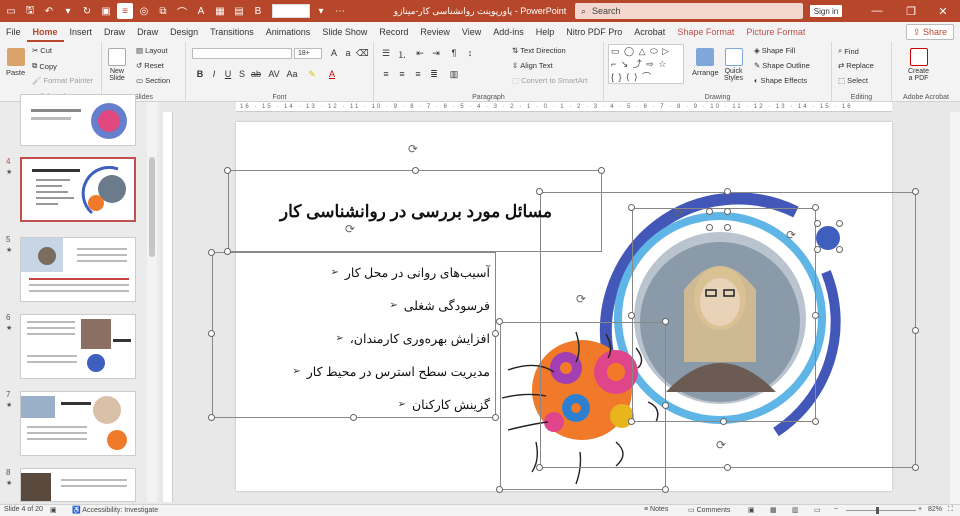 The width and height of the screenshot is (960, 516). I want to click on section-button: ▭ Section, so click(153, 80).